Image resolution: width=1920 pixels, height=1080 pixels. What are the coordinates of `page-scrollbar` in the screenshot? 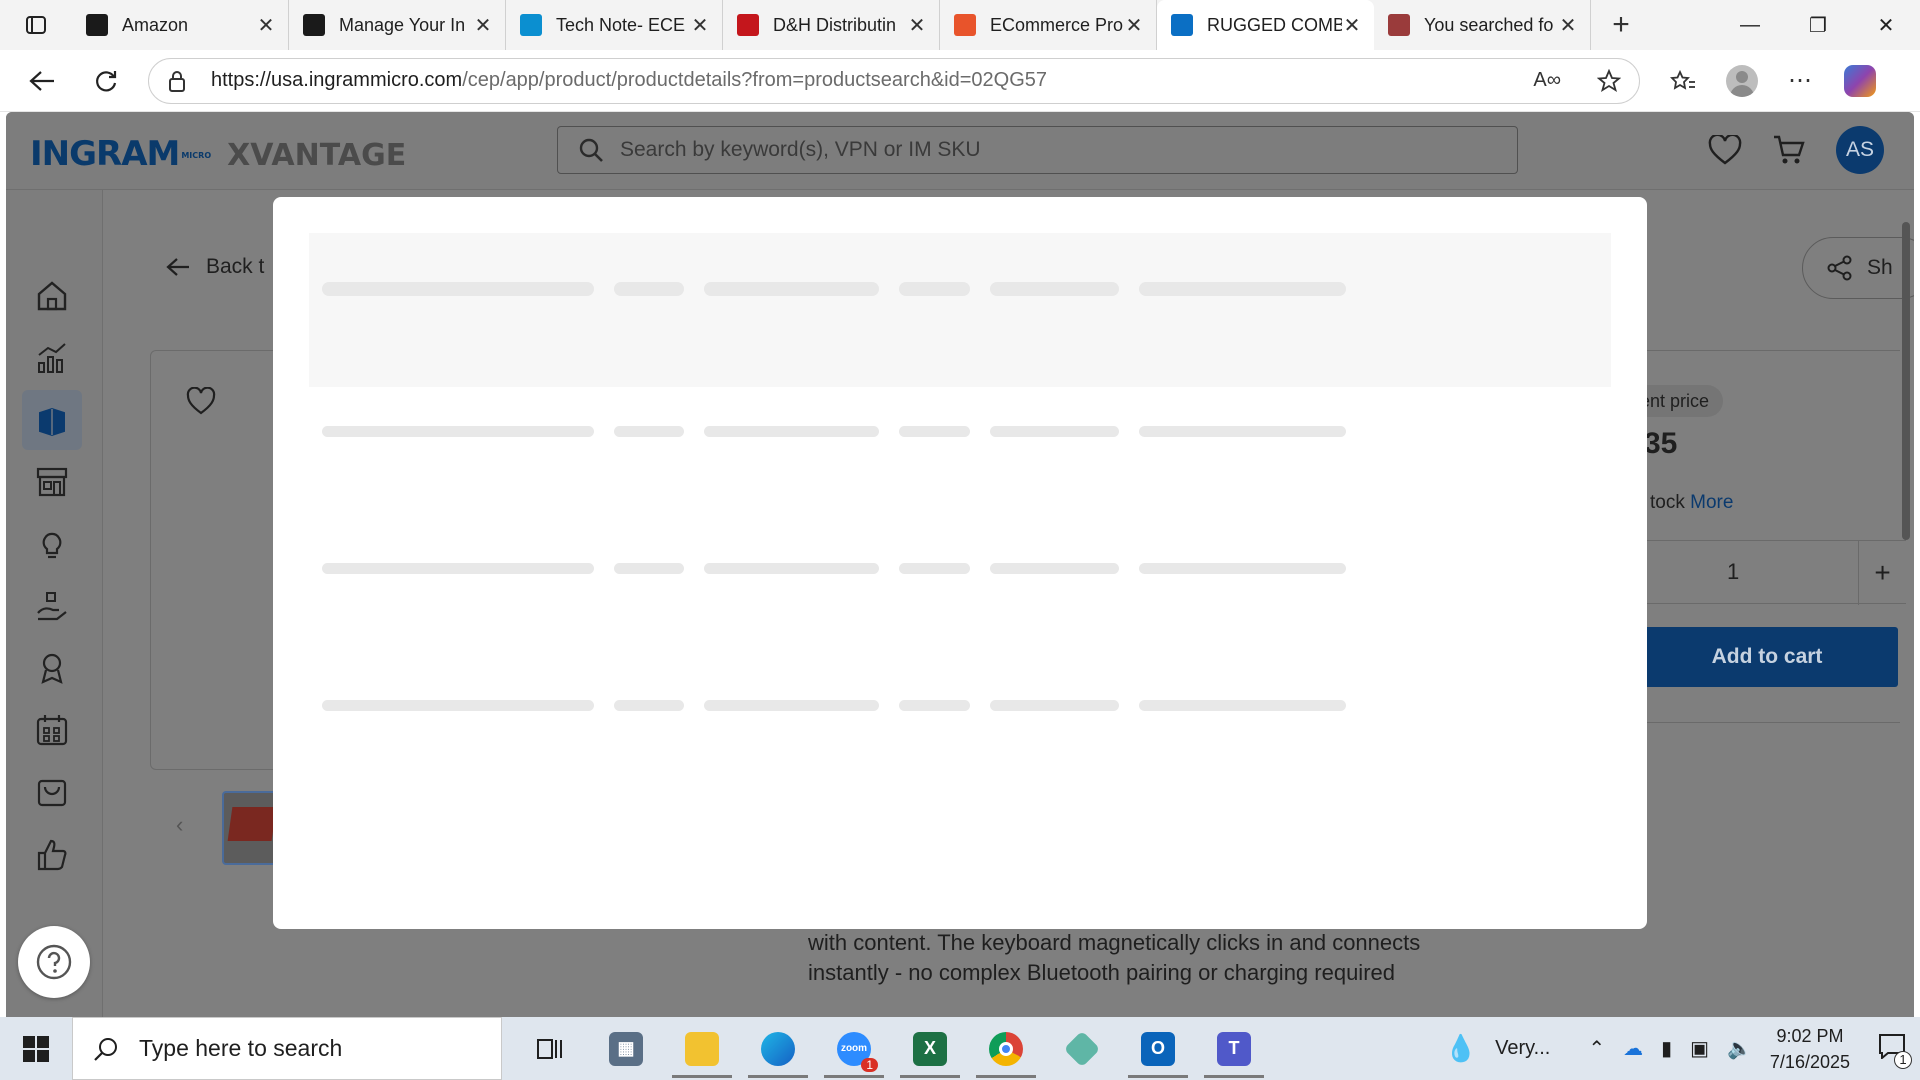 It's located at (1906, 381).